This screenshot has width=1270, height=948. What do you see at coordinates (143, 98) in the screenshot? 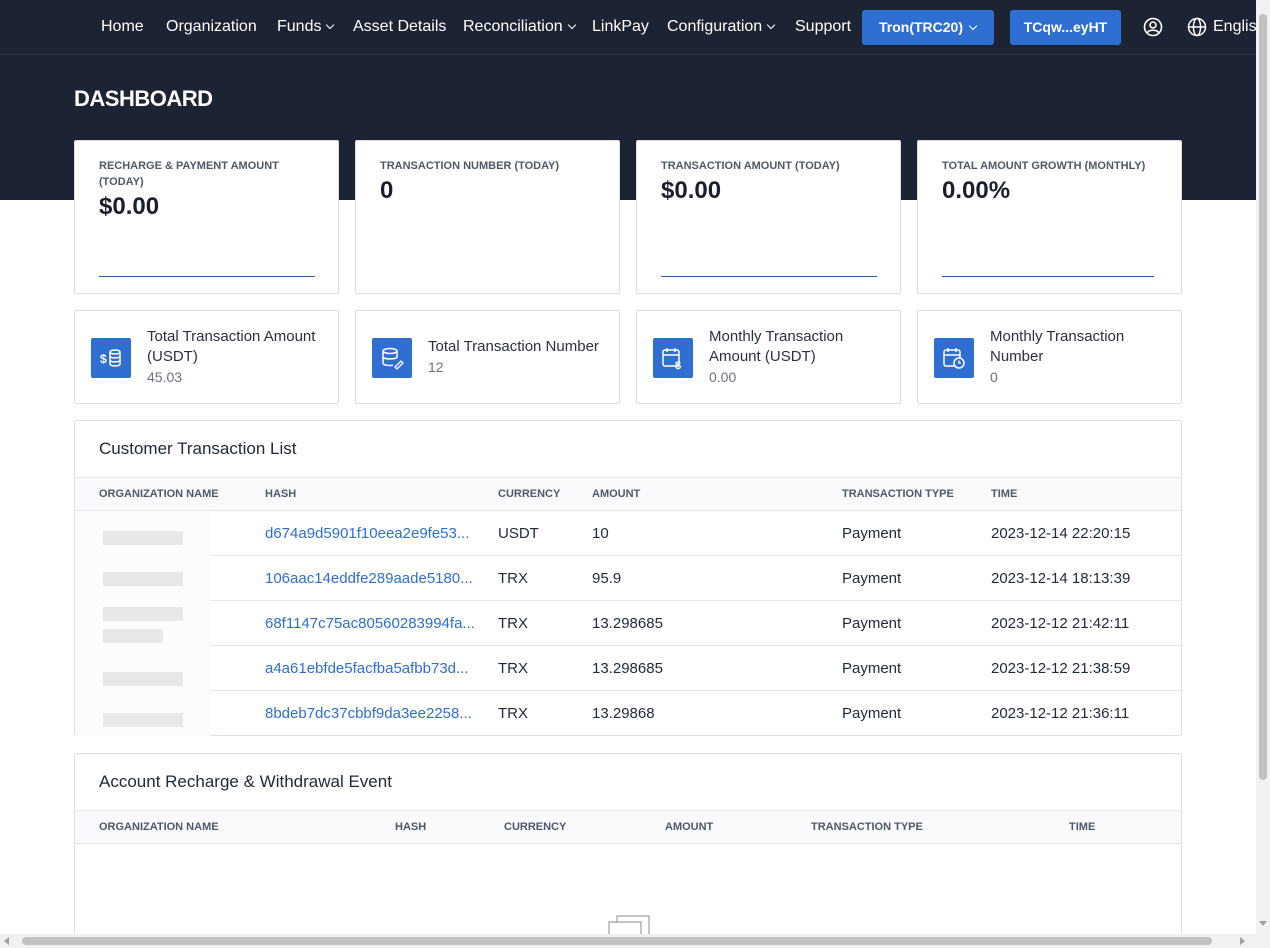
I see `page-title: DASHBOARD` at bounding box center [143, 98].